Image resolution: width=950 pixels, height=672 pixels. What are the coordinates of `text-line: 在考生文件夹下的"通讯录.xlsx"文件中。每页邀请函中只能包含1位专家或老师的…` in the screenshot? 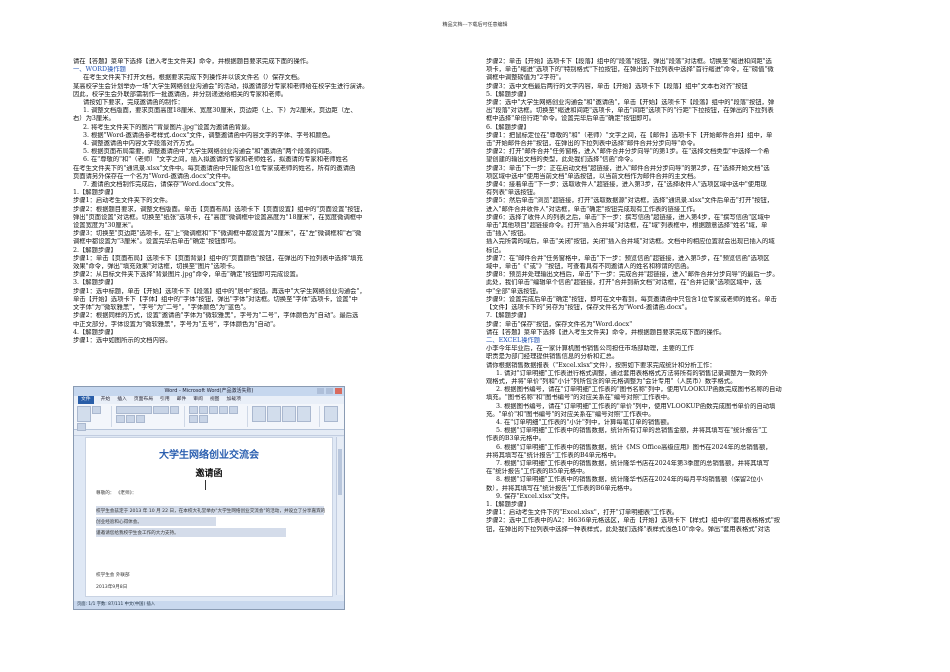 It's located at (214, 168).